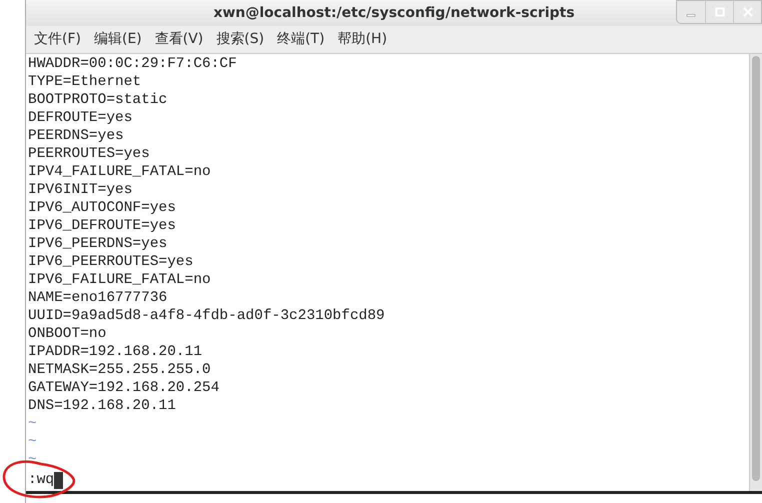  Describe the element at coordinates (394, 13) in the screenshot. I see `window-title: xwn@localhost:/etc/sysconfig/network-scripts` at that location.